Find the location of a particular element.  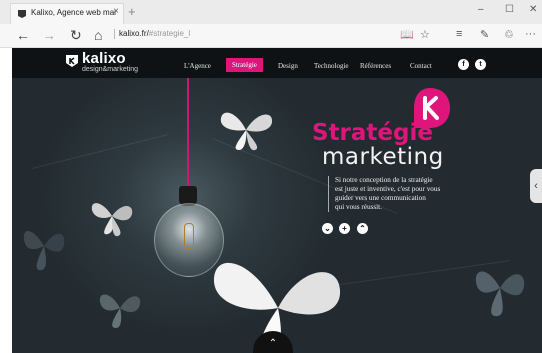

url-separator is located at coordinates (114, 34).